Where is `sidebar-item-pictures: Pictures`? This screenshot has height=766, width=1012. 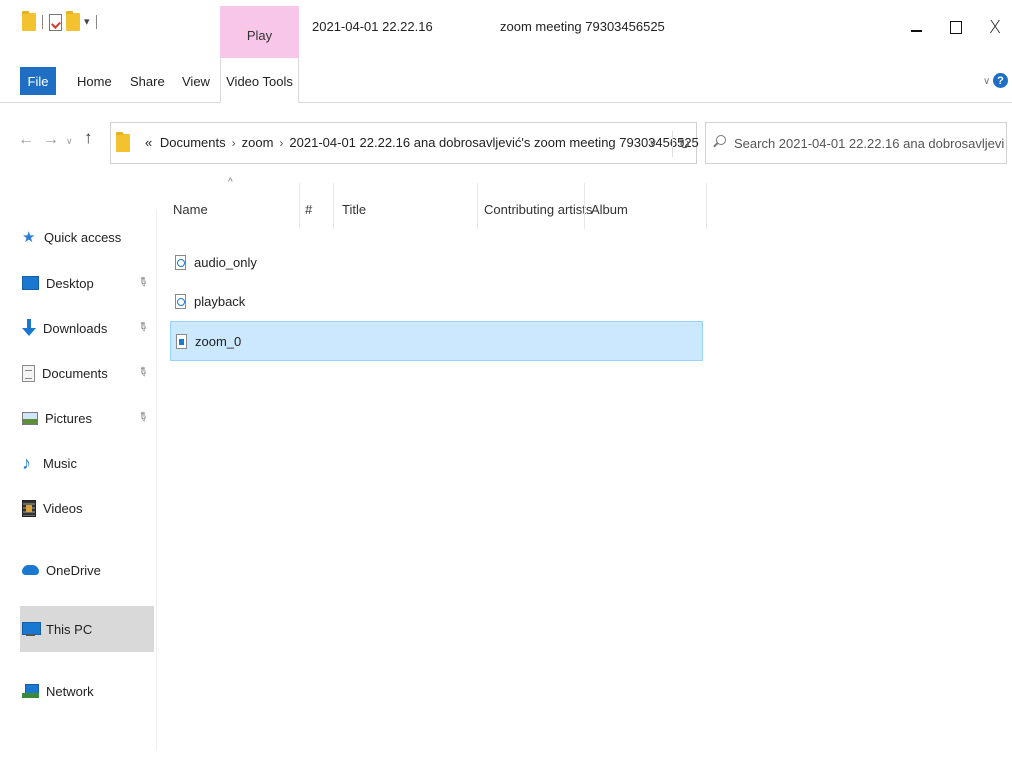
sidebar-item-pictures: Pictures is located at coordinates (57, 418).